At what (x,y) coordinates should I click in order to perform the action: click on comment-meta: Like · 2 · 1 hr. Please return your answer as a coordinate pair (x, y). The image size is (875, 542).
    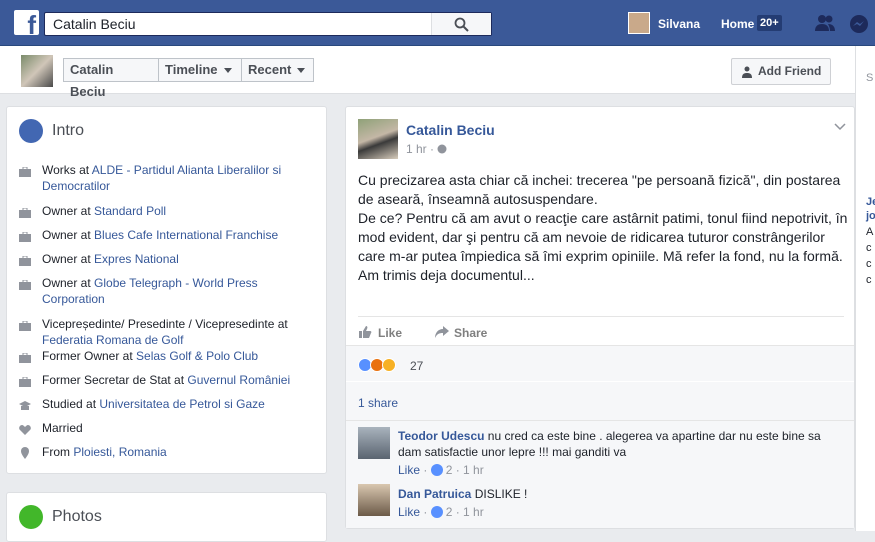
    Looking at the image, I should click on (441, 470).